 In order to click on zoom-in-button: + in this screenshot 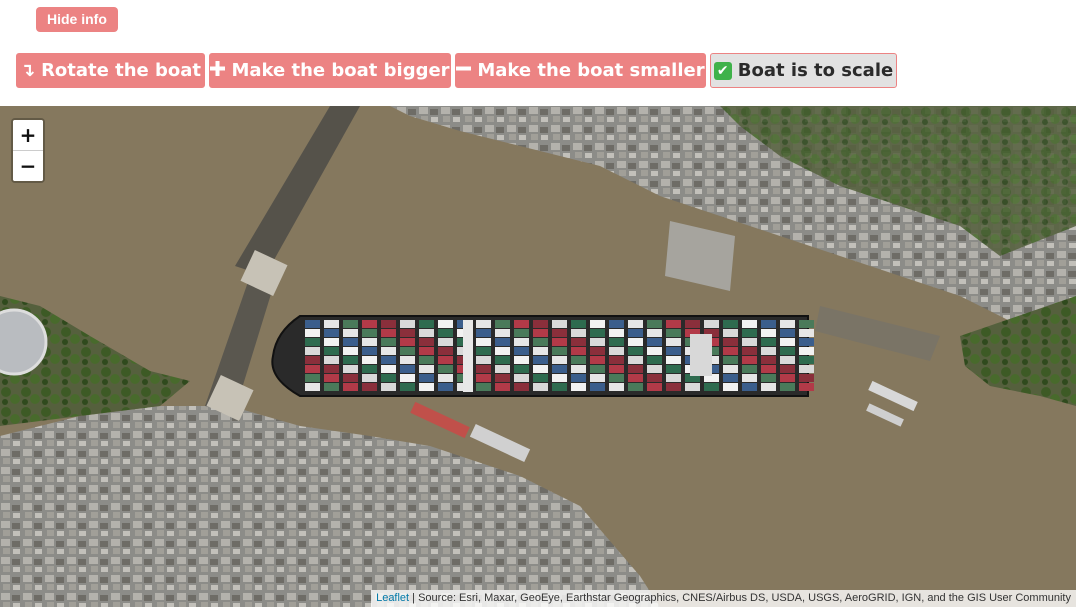, I will do `click(28, 135)`.